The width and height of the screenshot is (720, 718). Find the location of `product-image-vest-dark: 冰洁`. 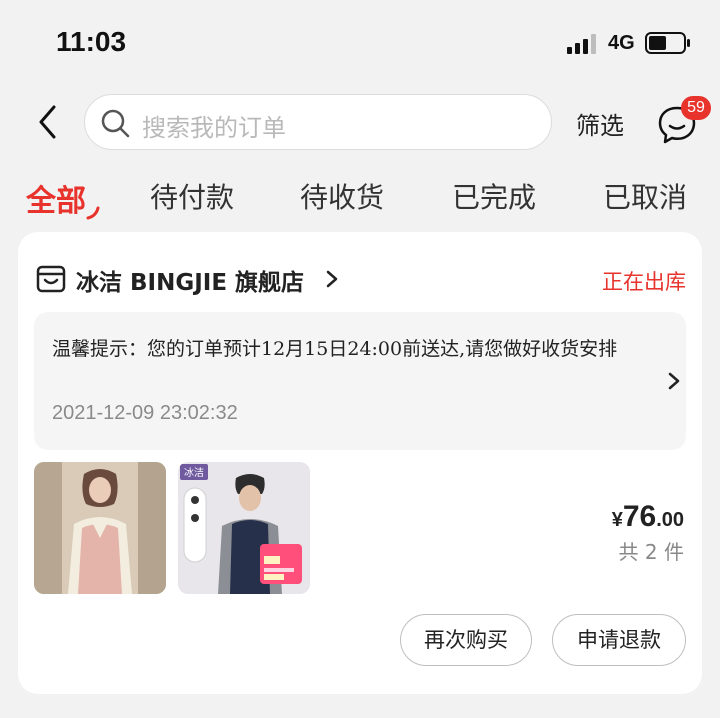

product-image-vest-dark: 冰洁 is located at coordinates (244, 528).